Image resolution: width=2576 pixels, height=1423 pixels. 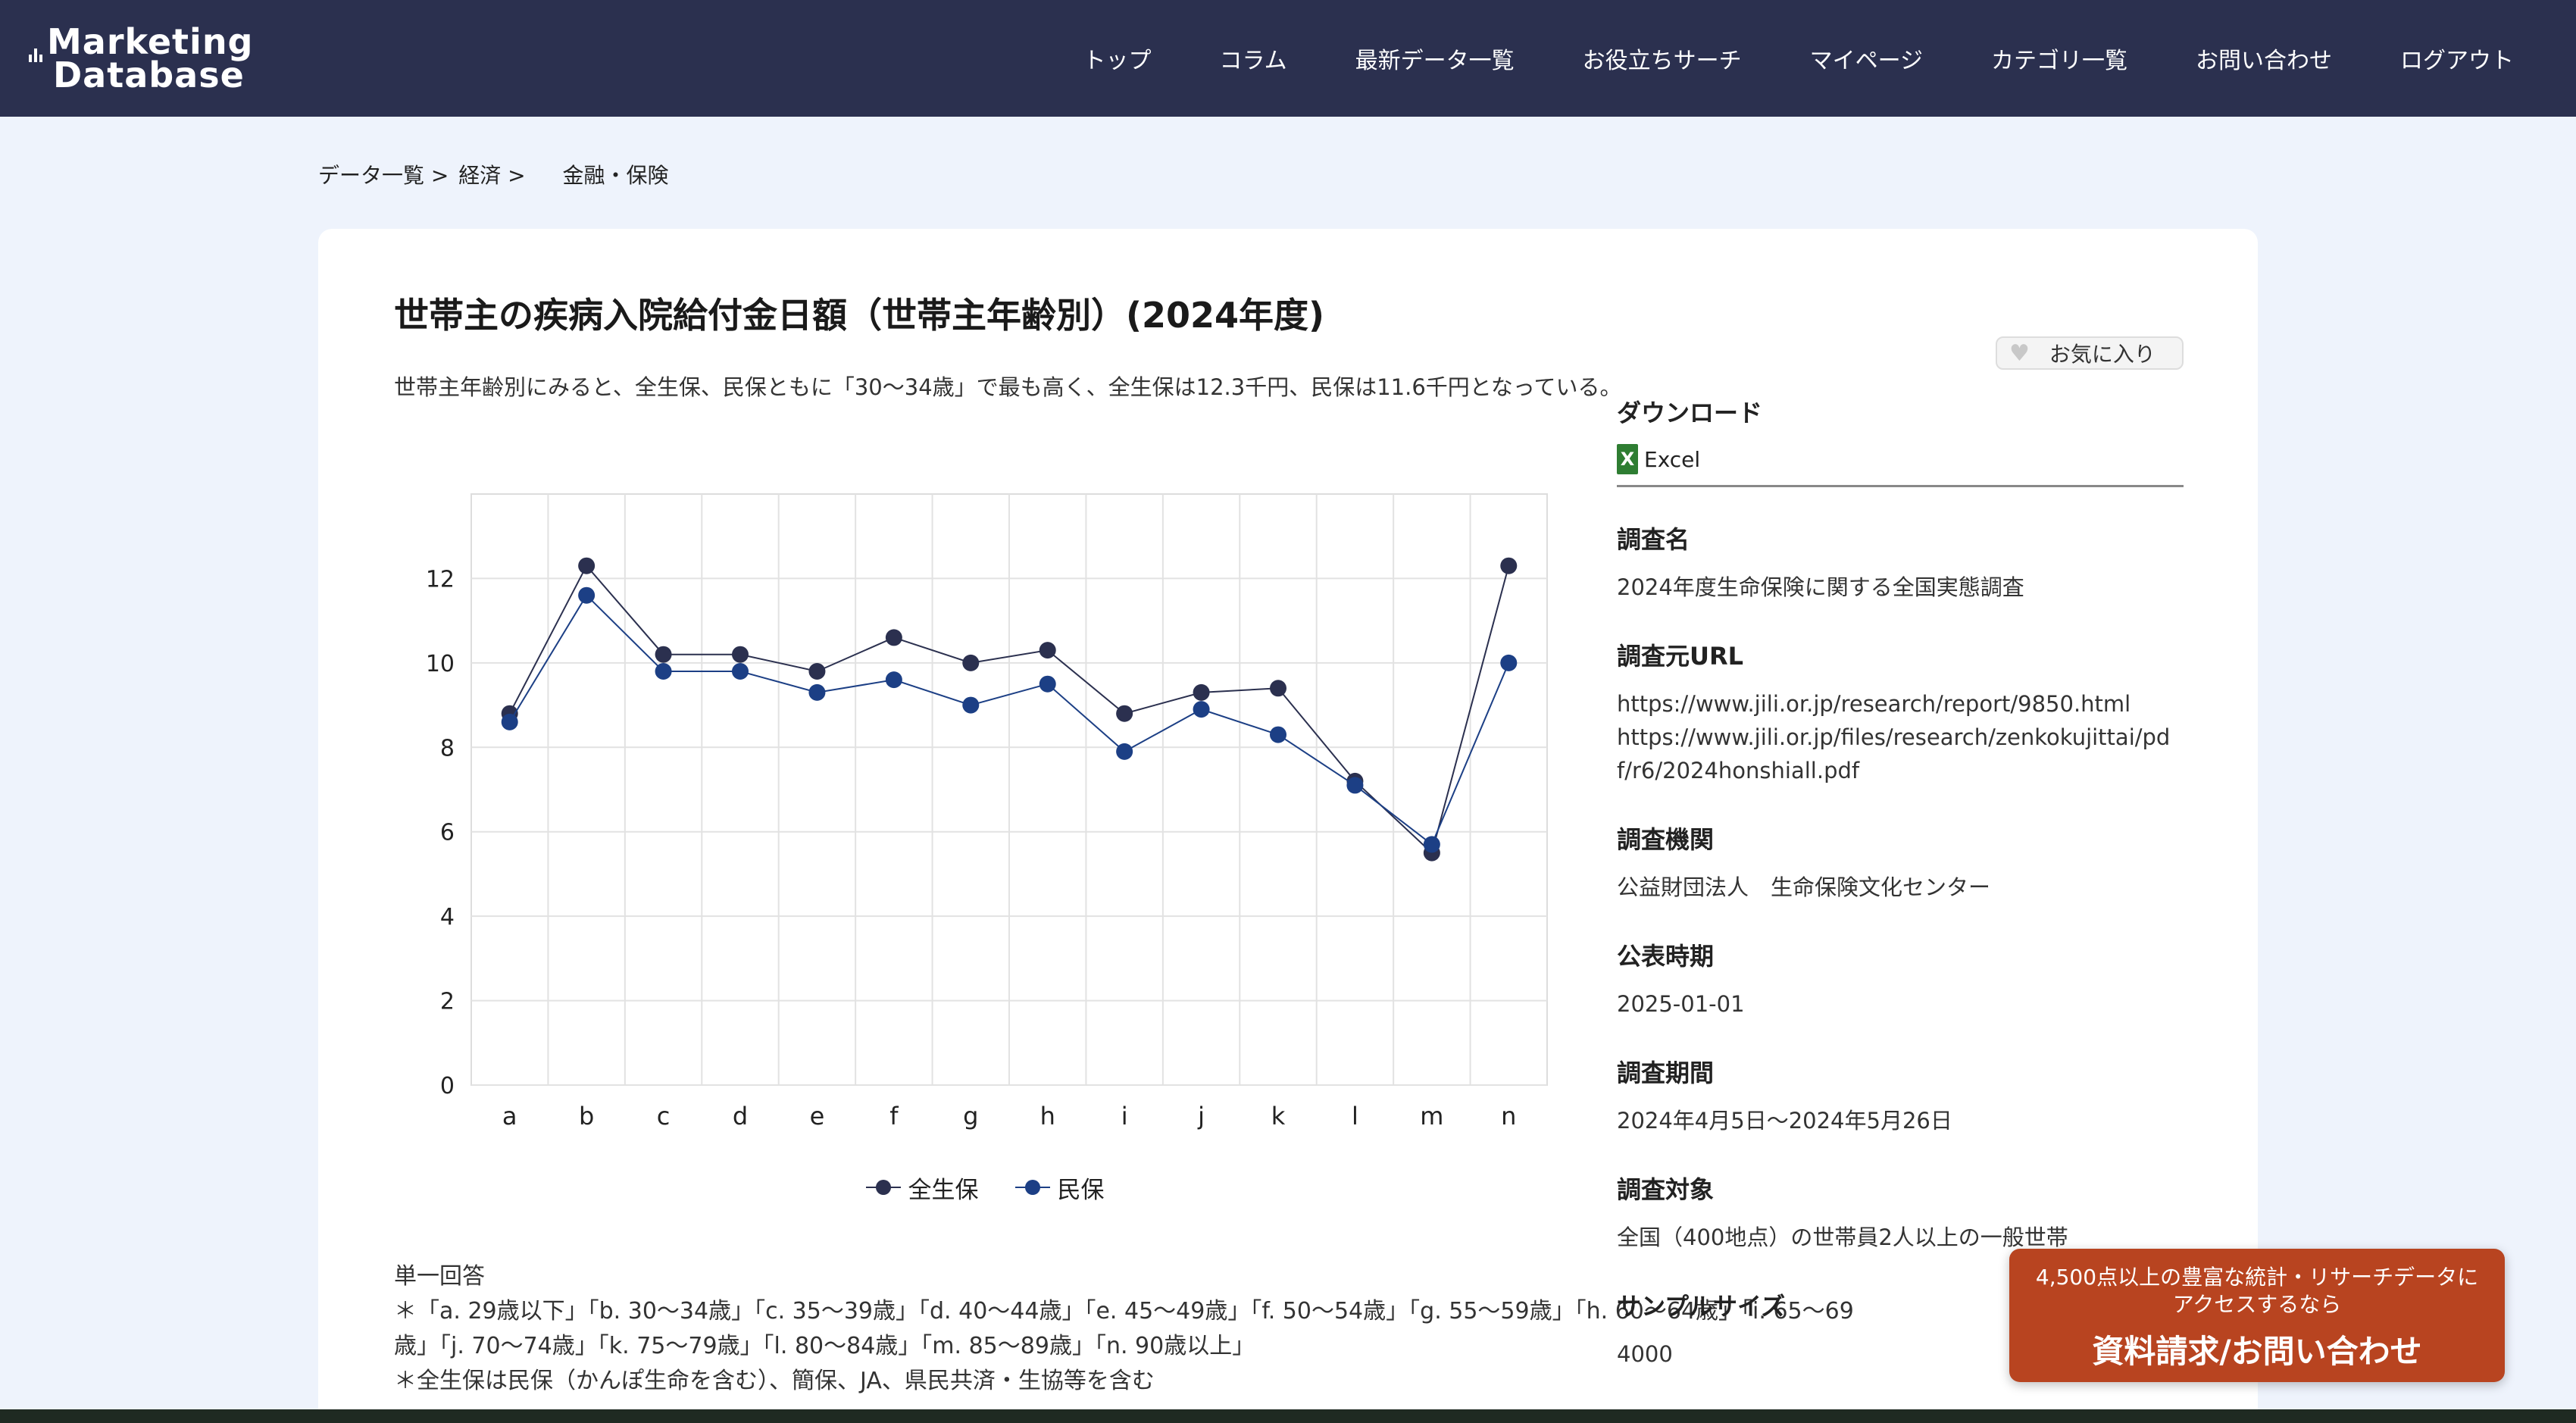 What do you see at coordinates (615, 175) in the screenshot?
I see `breadcrumb-current: 金融・保険` at bounding box center [615, 175].